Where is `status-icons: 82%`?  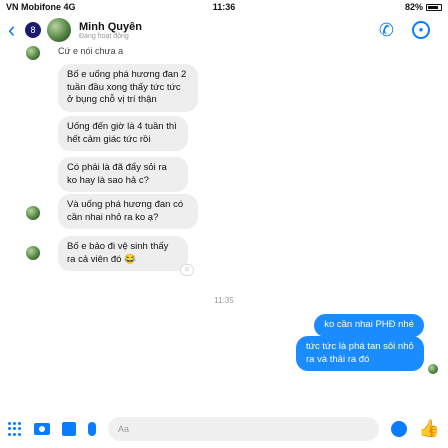 status-icons: 82% is located at coordinates (423, 7).